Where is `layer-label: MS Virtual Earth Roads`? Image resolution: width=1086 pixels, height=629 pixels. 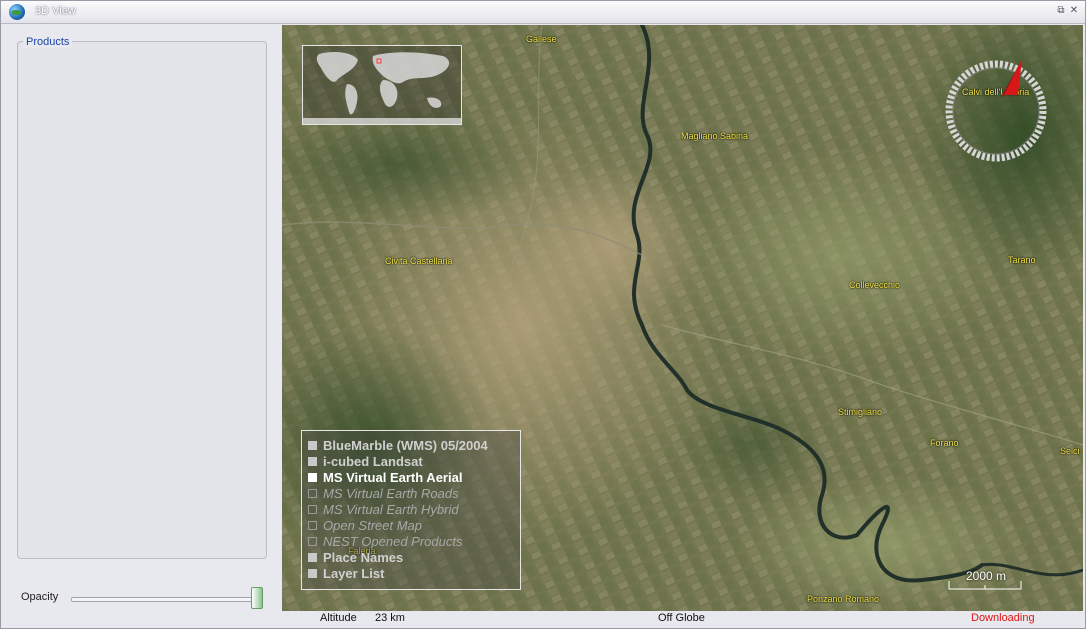 layer-label: MS Virtual Earth Roads is located at coordinates (391, 493).